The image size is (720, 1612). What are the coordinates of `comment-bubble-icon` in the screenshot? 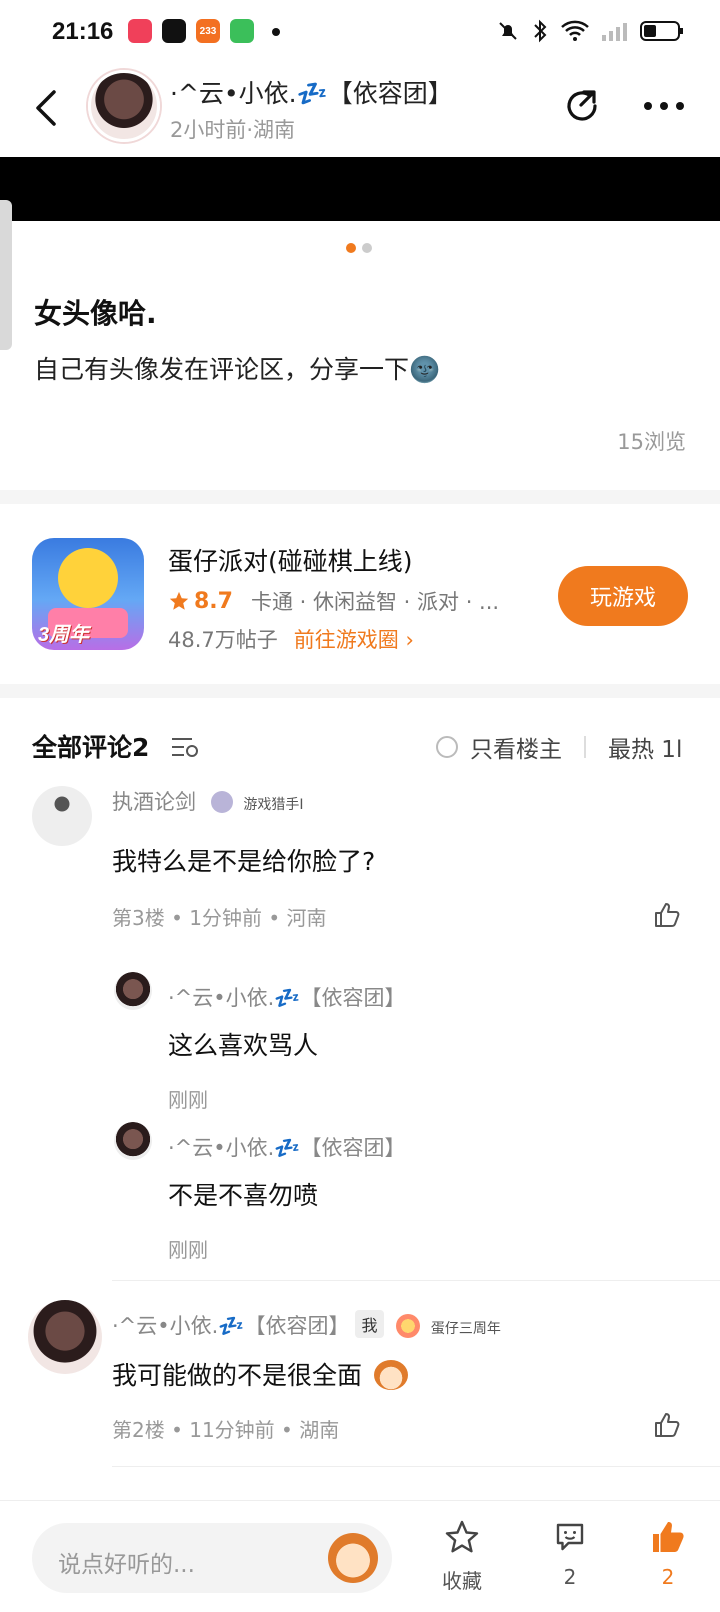 It's located at (570, 1537).